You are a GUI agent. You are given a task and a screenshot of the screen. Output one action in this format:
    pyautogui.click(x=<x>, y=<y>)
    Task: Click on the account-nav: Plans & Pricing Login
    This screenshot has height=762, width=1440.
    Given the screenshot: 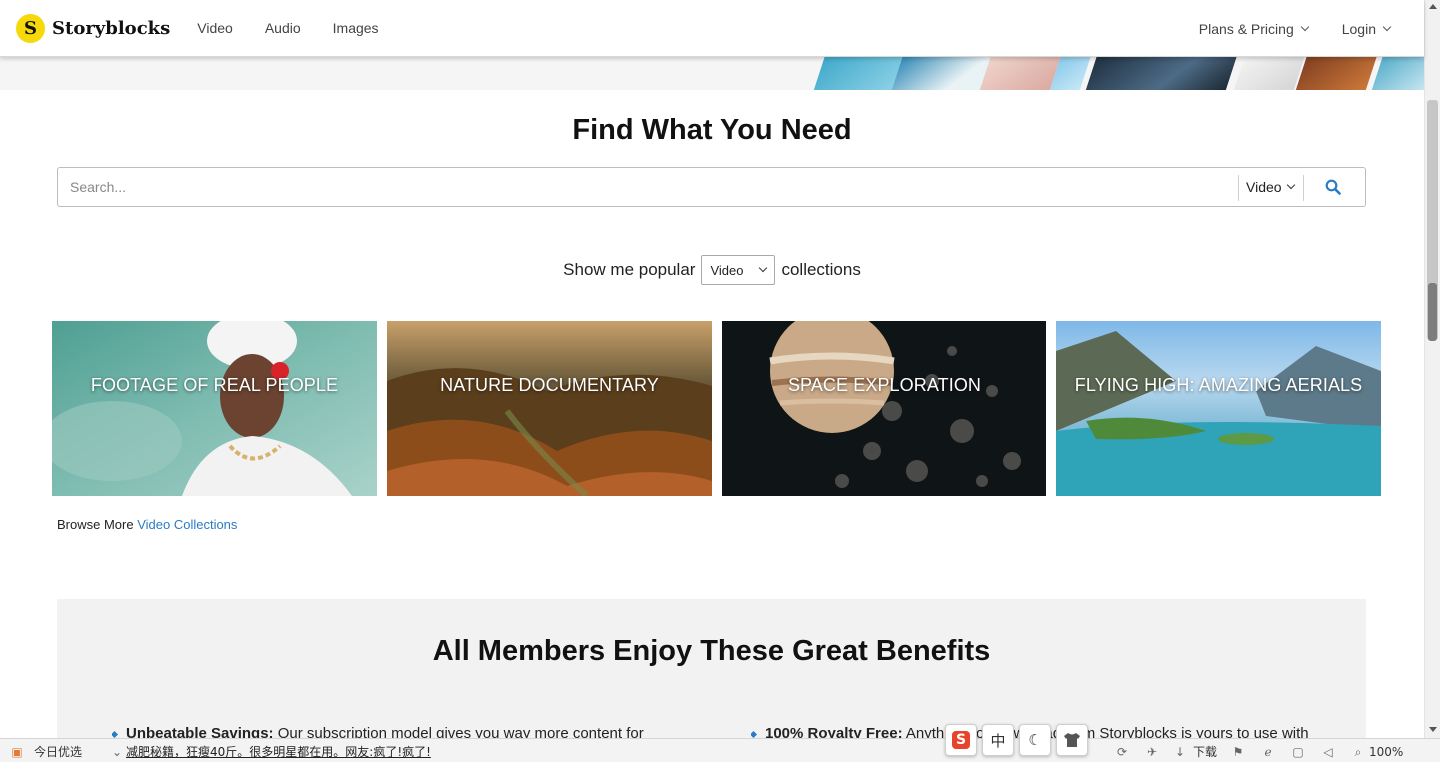 What is the action you would take?
    pyautogui.click(x=1278, y=28)
    